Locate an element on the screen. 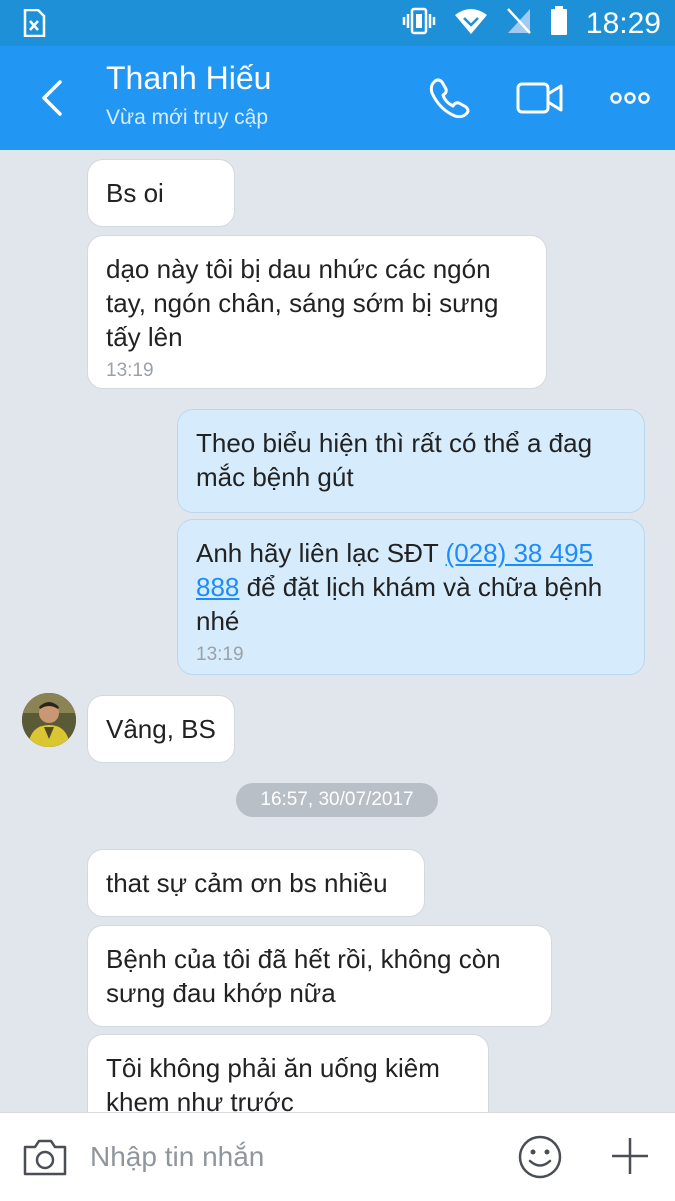 The height and width of the screenshot is (1201, 675). plus-icon is located at coordinates (630, 1158).